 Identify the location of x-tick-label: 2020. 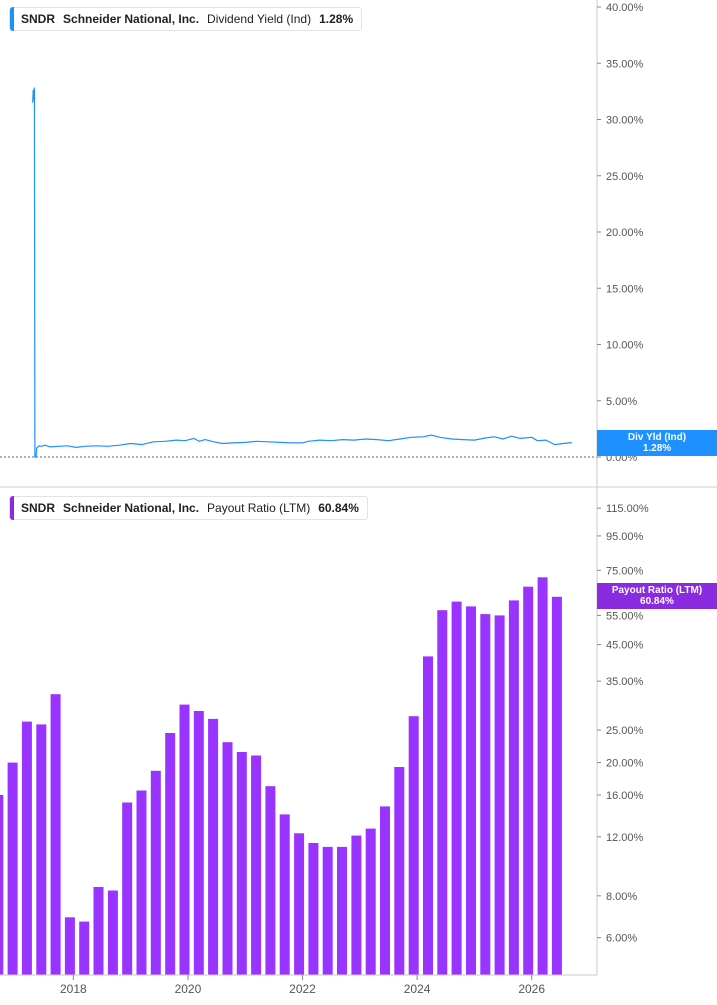
(188, 989).